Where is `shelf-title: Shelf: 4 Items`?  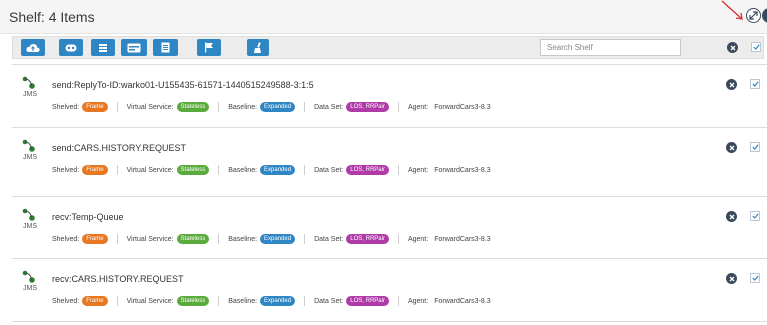 shelf-title: Shelf: 4 Items is located at coordinates (52, 17).